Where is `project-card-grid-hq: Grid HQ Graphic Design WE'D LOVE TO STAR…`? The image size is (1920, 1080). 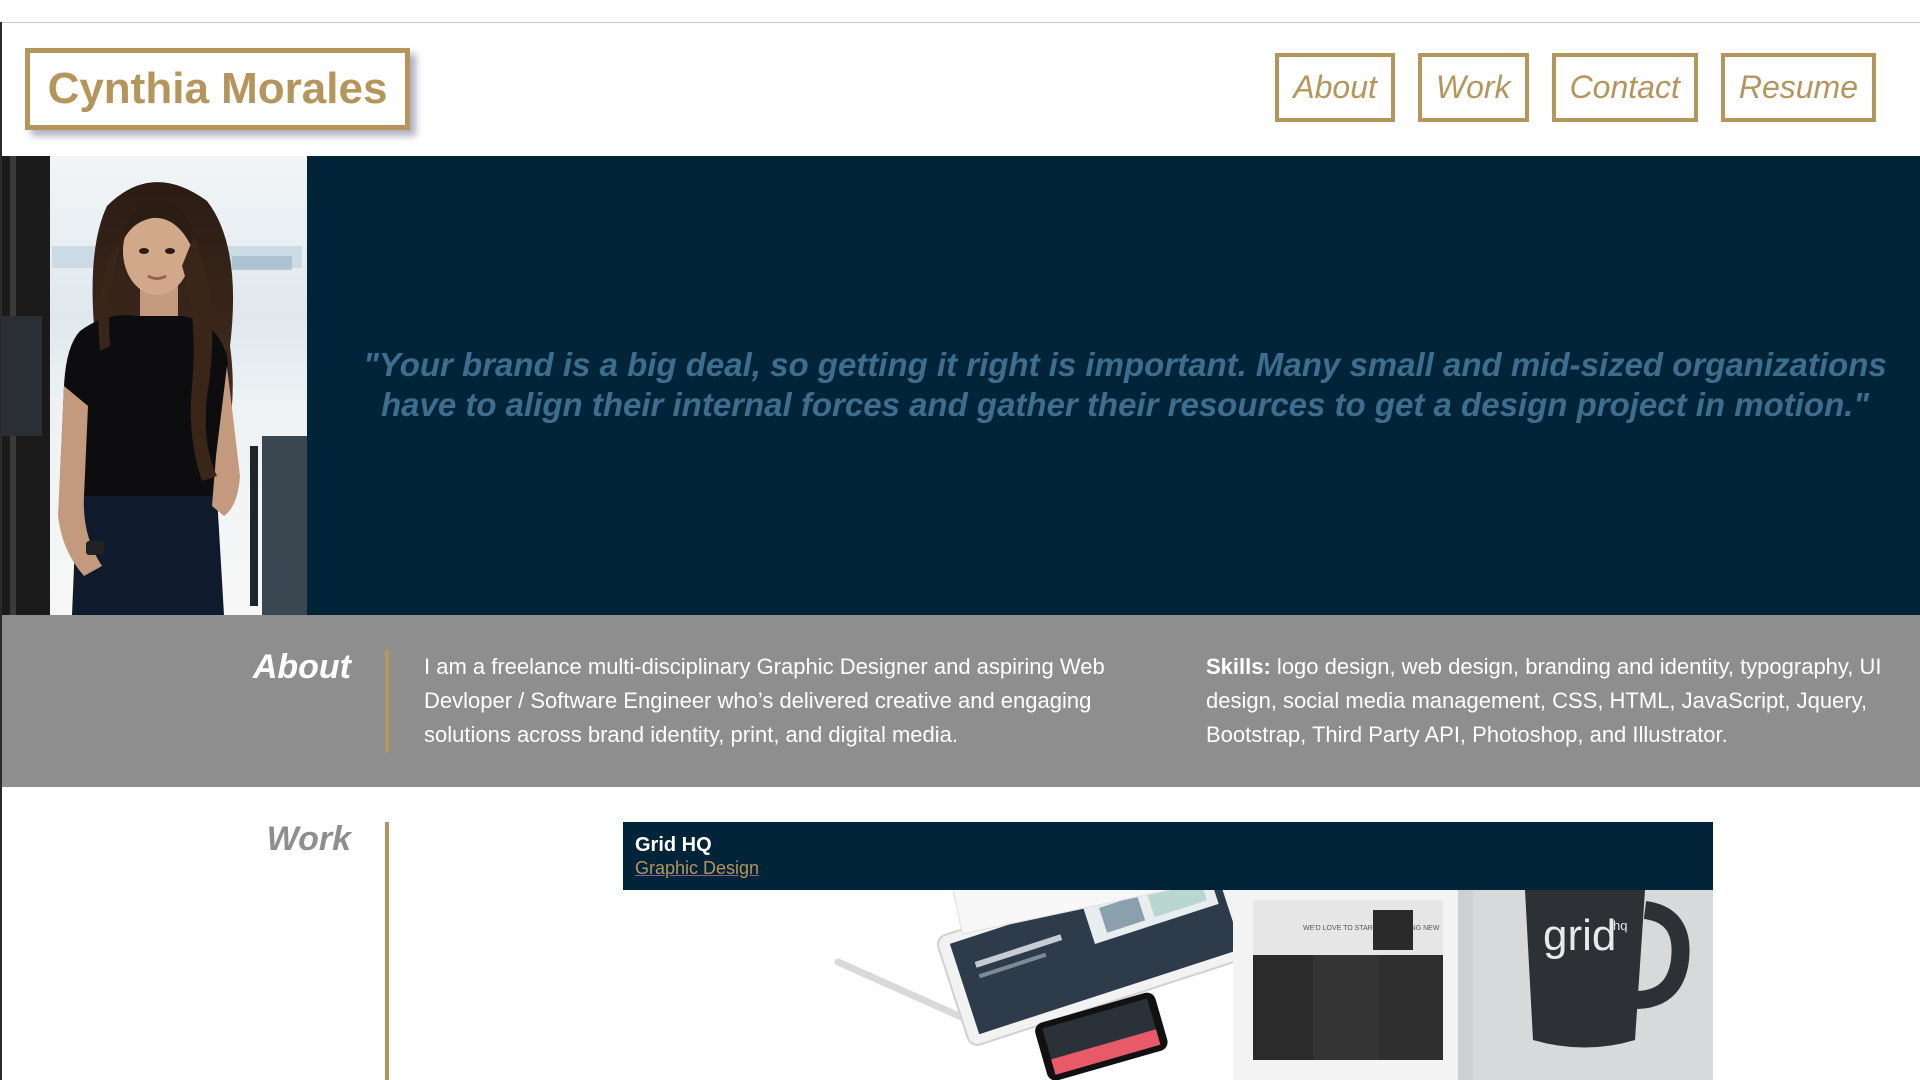 project-card-grid-hq: Grid HQ Graphic Design WE'D LOVE TO STAR… is located at coordinates (1168, 951).